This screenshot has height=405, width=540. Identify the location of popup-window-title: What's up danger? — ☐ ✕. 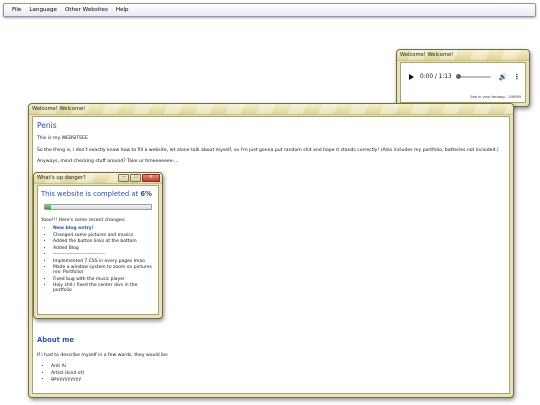
(98, 178).